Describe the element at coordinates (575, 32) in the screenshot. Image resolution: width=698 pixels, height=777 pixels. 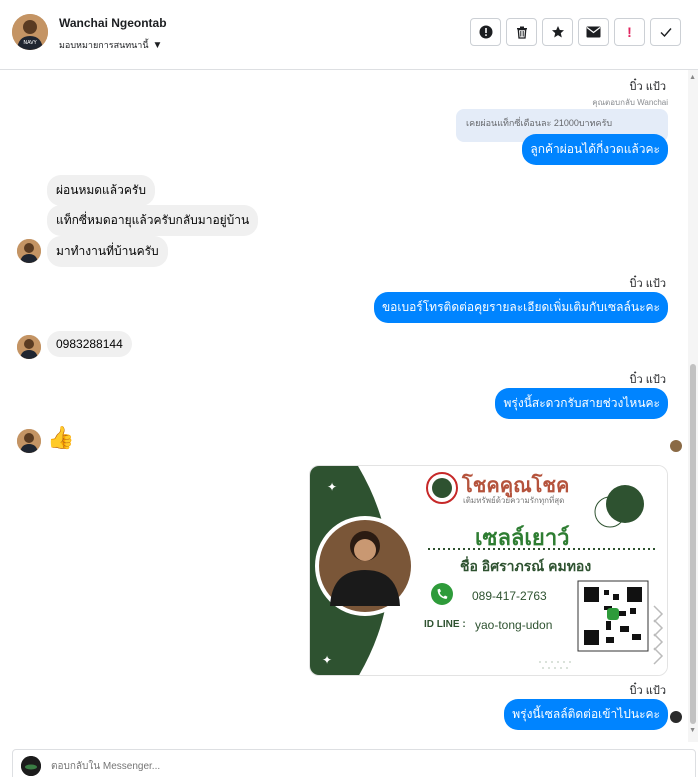
I see `header-toolbar: !` at that location.